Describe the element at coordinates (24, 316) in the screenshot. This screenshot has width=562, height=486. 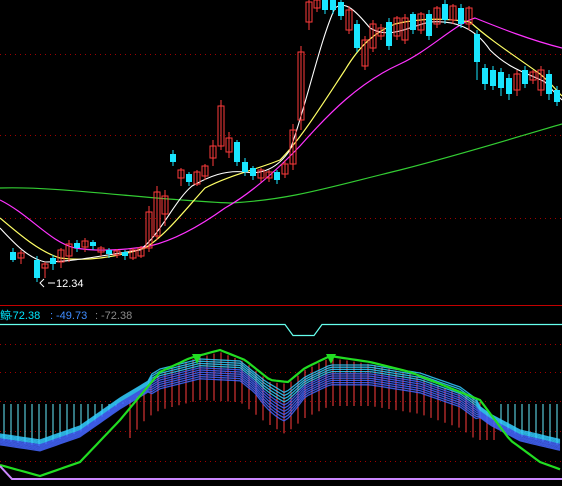
I see `indicator-value-1: -72.38` at that location.